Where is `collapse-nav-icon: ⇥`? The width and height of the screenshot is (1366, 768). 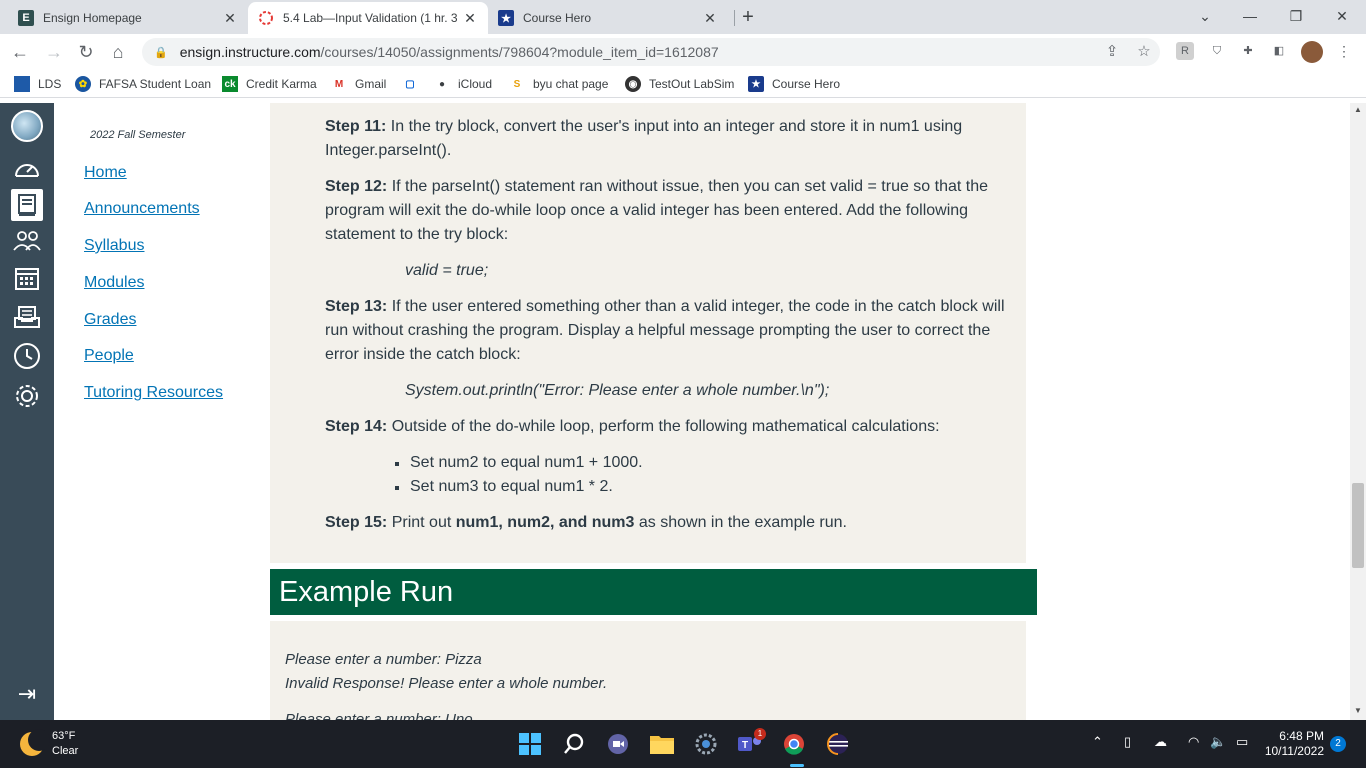
collapse-nav-icon: ⇥ is located at coordinates (27, 694).